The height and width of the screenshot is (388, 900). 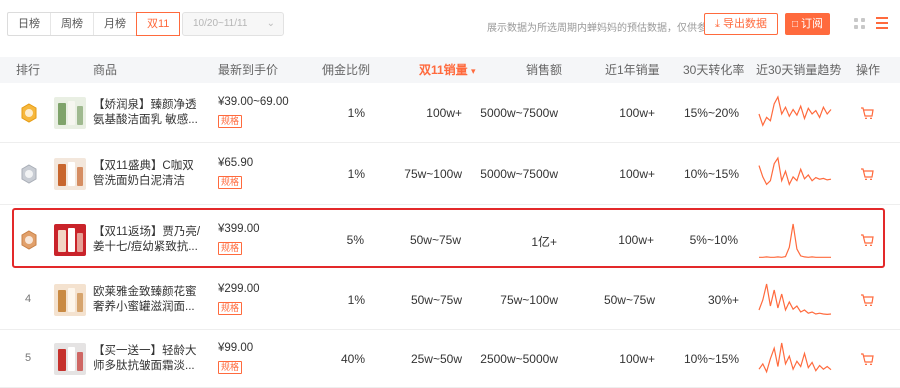 I want to click on chevron-down-icon: ⌄, so click(x=270, y=23).